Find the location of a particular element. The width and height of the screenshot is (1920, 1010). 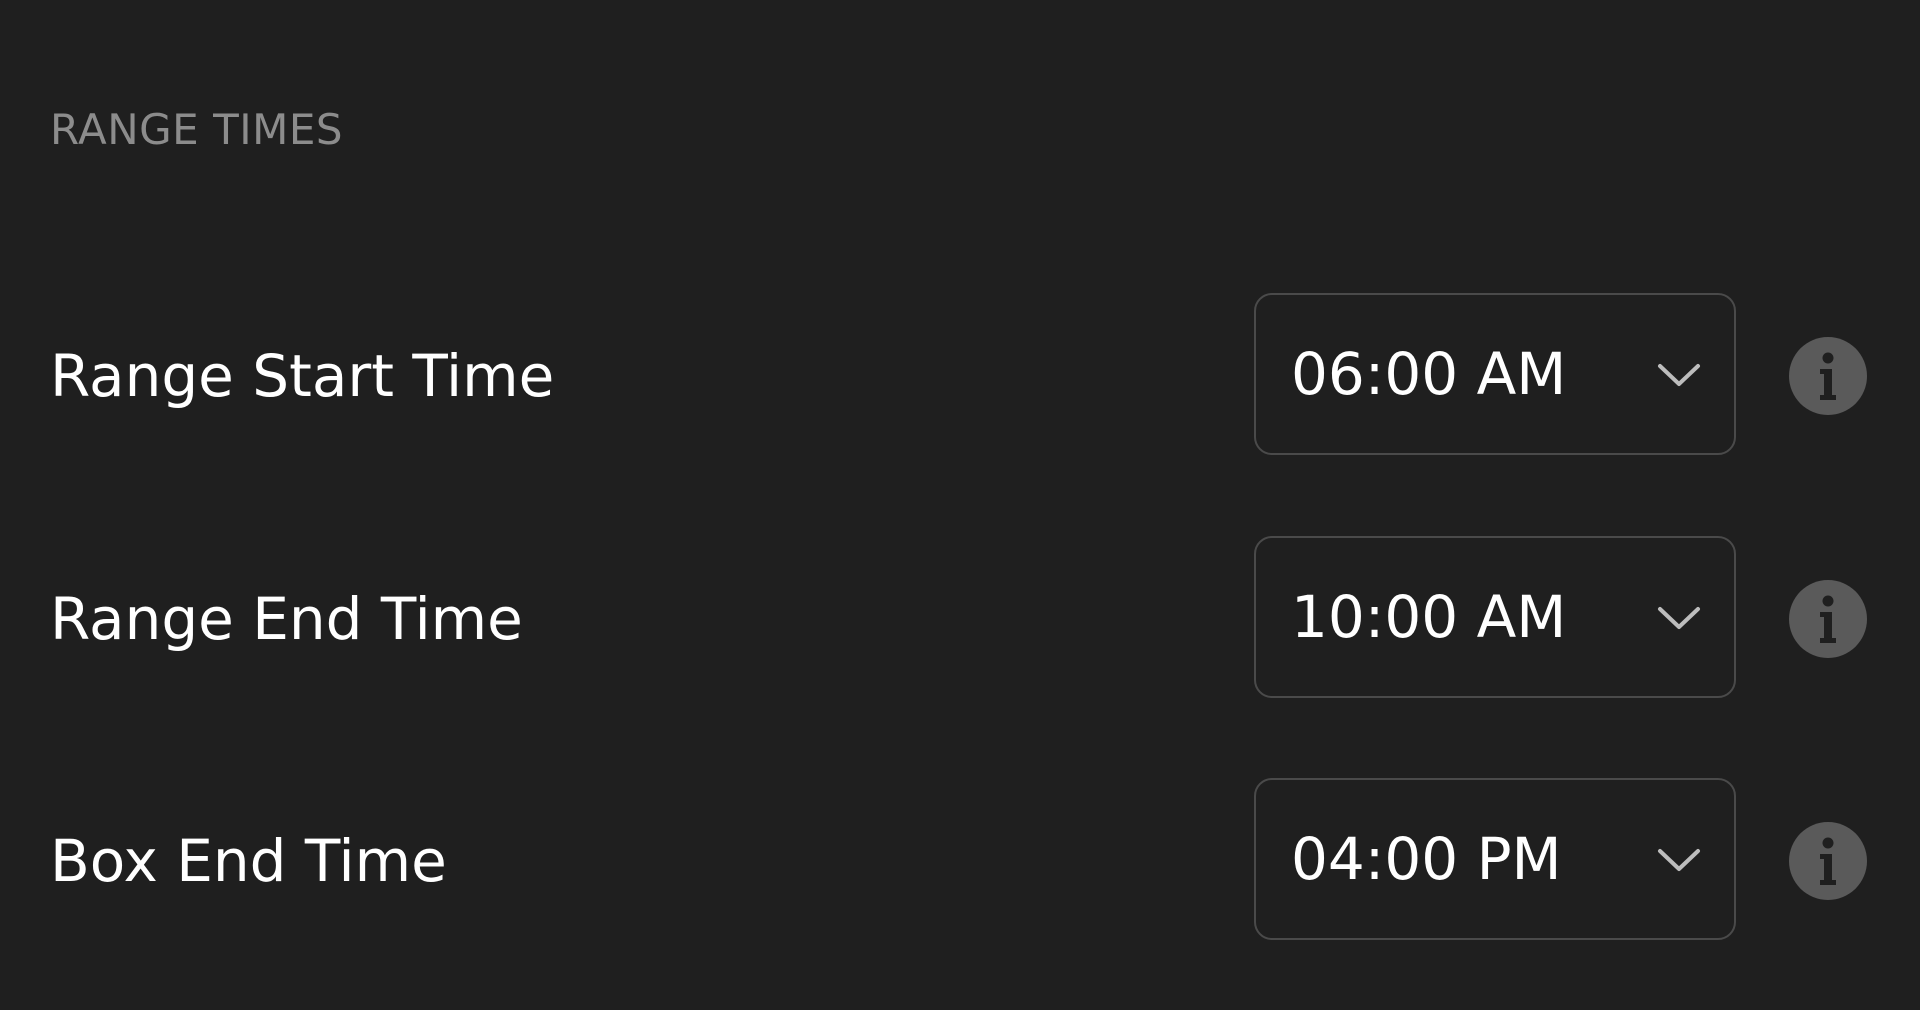

range-start-time-select: 06:00 AM is located at coordinates (1495, 374).